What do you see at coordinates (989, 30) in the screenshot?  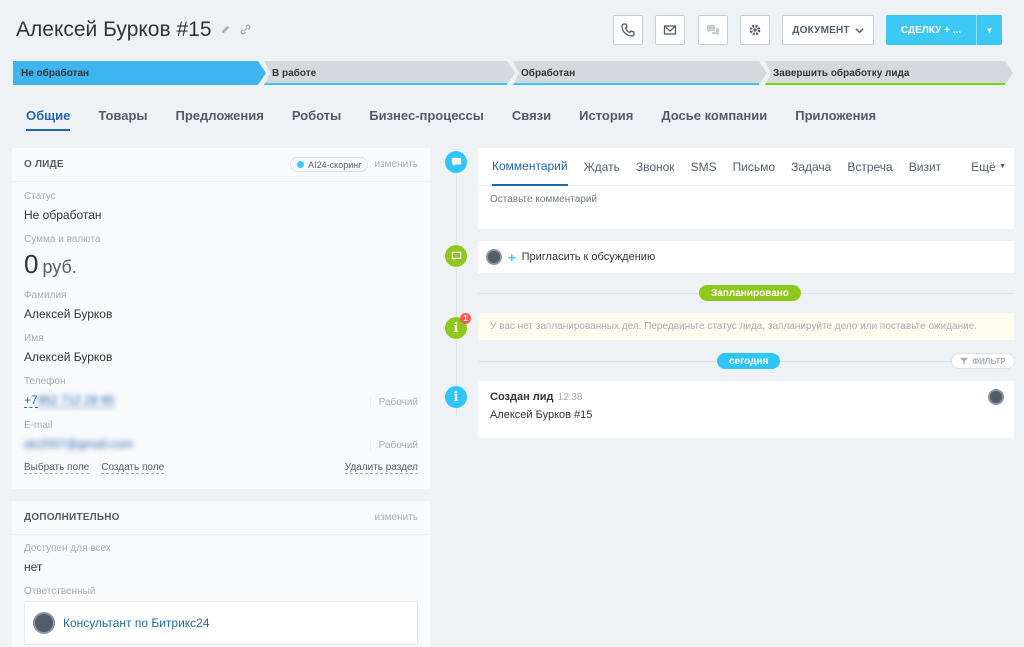 I see `dropdown-arrow-icon: ▼` at bounding box center [989, 30].